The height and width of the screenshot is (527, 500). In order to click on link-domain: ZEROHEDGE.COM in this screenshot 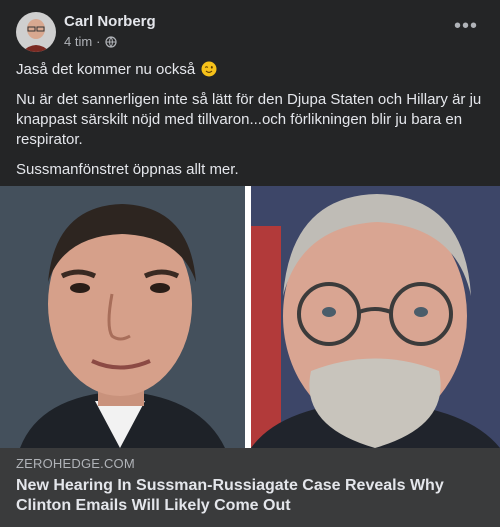, I will do `click(75, 463)`.